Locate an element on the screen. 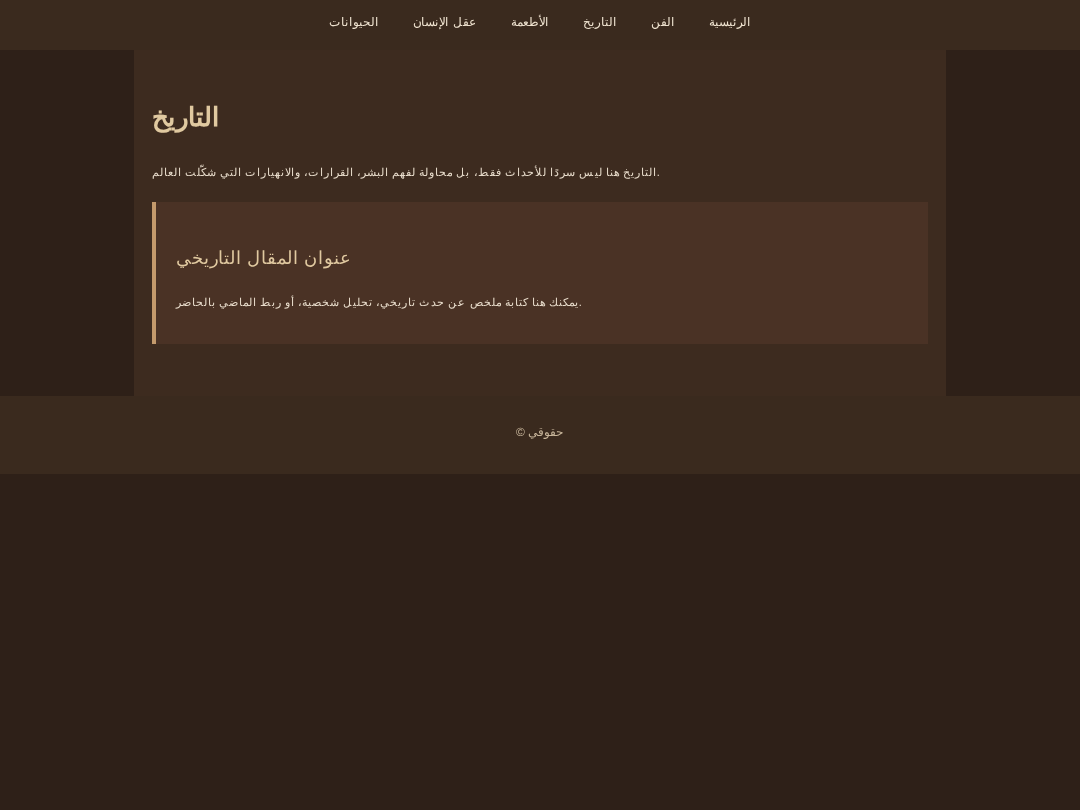 This screenshot has width=1080, height=810. page-title: التاريخ is located at coordinates (187, 118).